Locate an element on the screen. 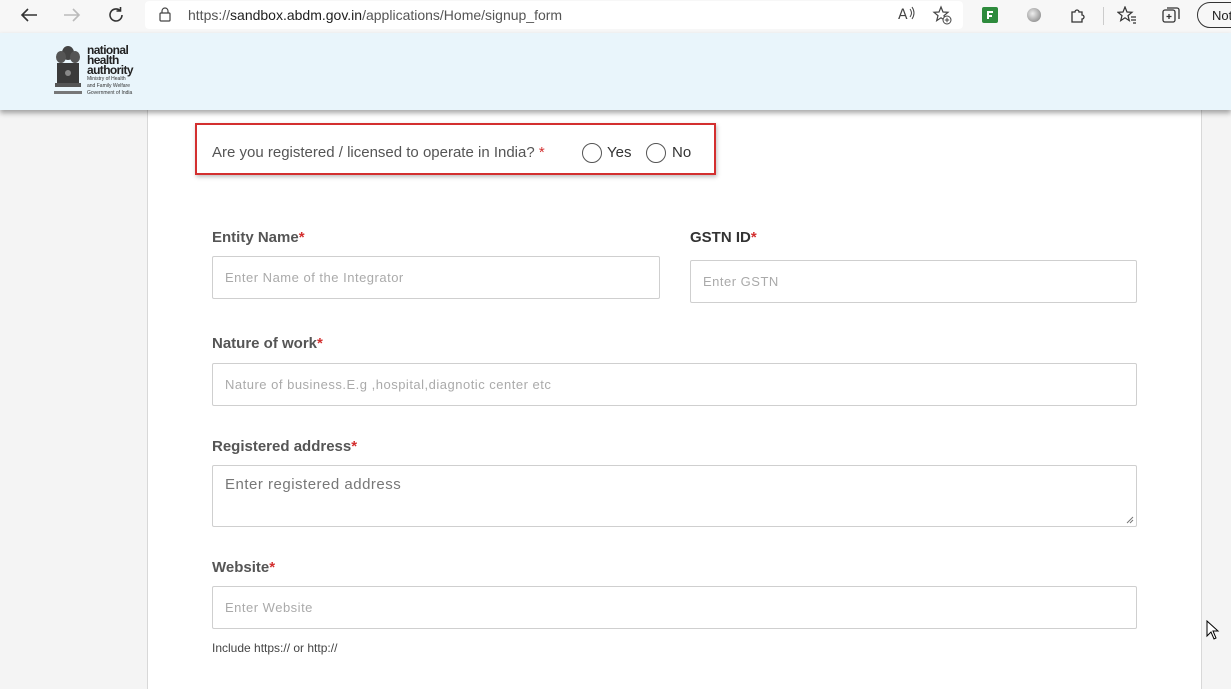 Image resolution: width=1231 pixels, height=689 pixels. logo-sub-2: and Family Welfare is located at coordinates (108, 86).